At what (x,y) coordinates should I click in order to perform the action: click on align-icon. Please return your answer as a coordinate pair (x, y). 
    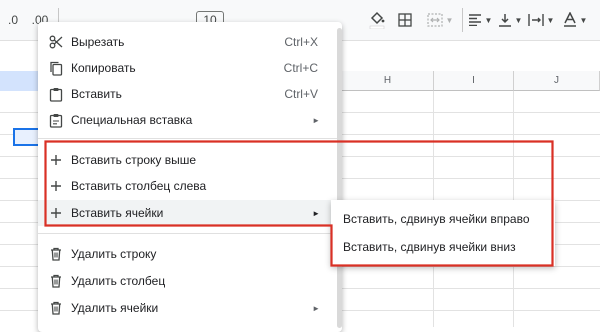
    Looking at the image, I should click on (474, 20).